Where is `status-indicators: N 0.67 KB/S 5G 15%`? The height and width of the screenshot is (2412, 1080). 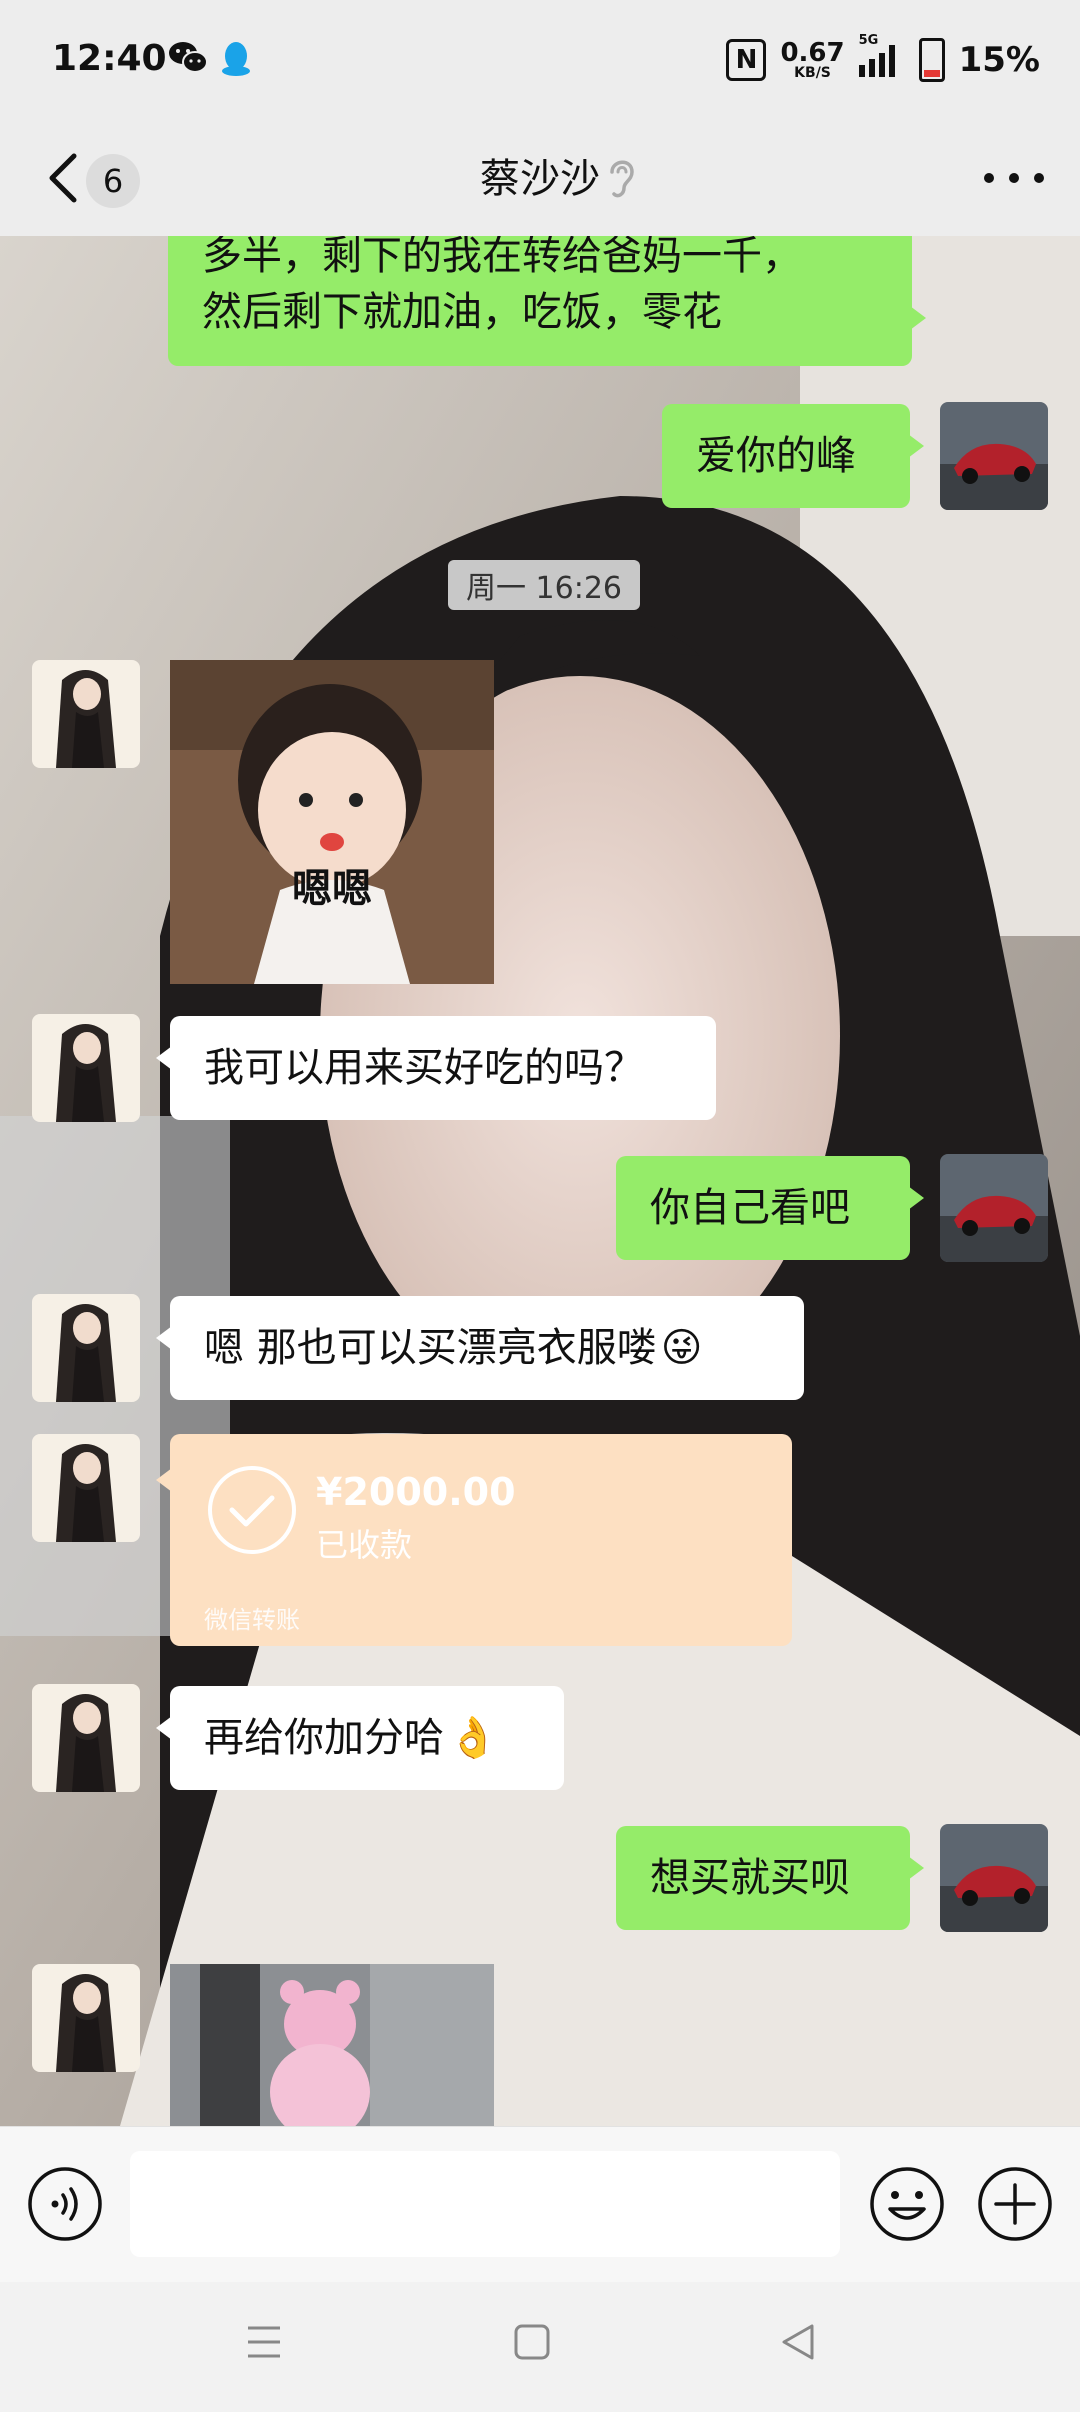 status-indicators: N 0.67 KB/S 5G 15% is located at coordinates (883, 59).